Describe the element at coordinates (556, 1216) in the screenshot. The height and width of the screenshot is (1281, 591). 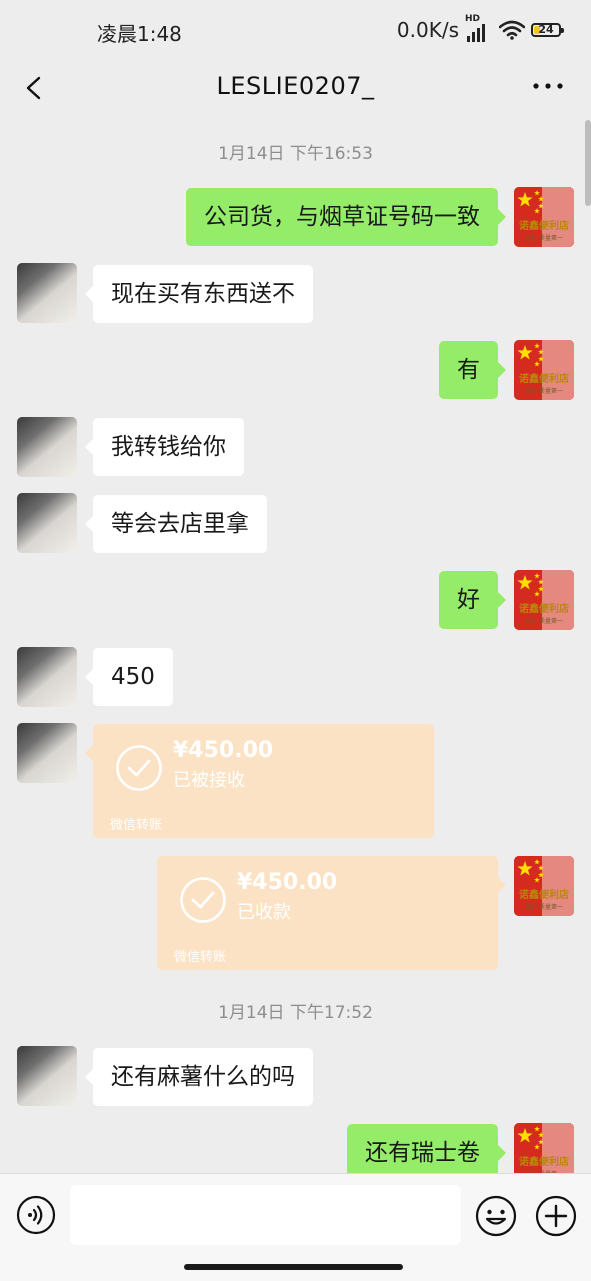
I see `plus-icon` at that location.